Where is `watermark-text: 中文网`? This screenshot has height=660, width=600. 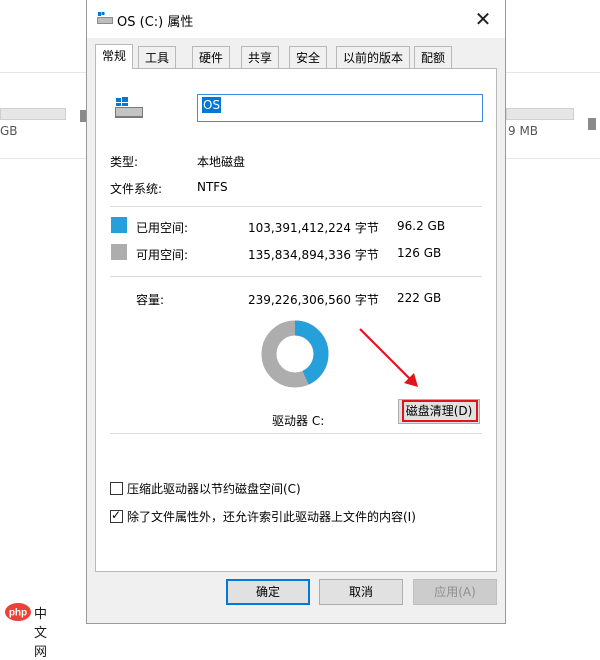 watermark-text: 中文网 is located at coordinates (41, 633).